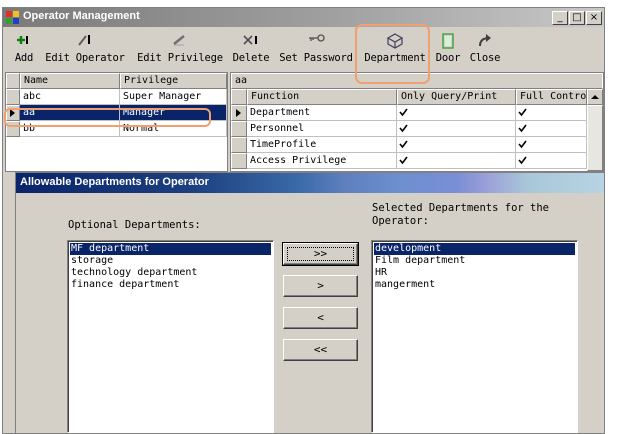  I want to click on edit-operator-button: Edit Operator, so click(85, 47).